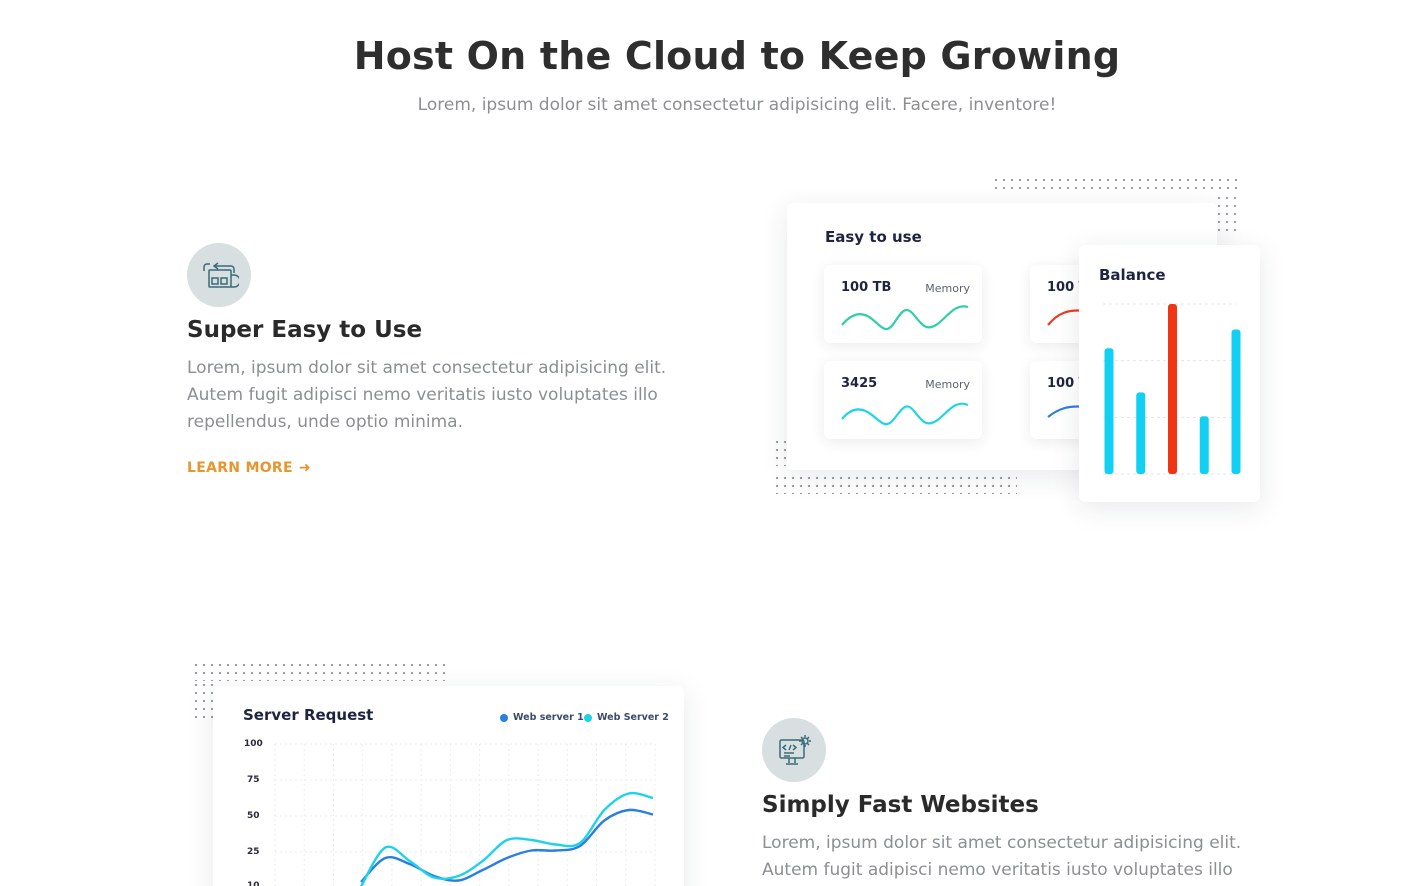 Image resolution: width=1424 pixels, height=886 pixels. I want to click on balance-bar-chart, so click(1172, 389).